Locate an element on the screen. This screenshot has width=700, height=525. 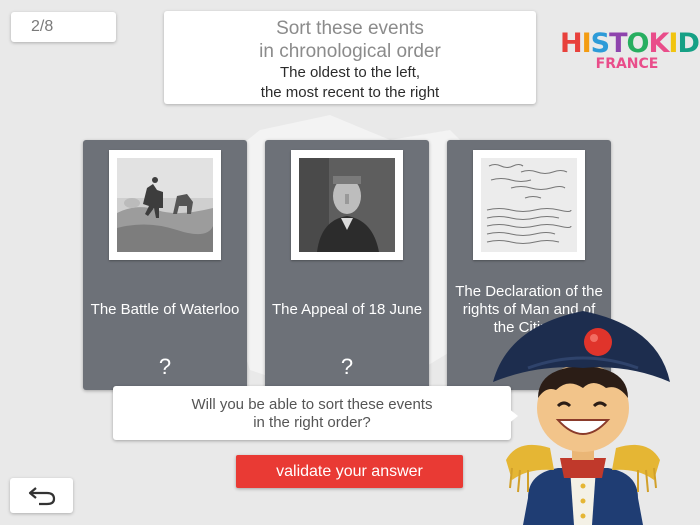
logo-letter: K is located at coordinates (658, 43).